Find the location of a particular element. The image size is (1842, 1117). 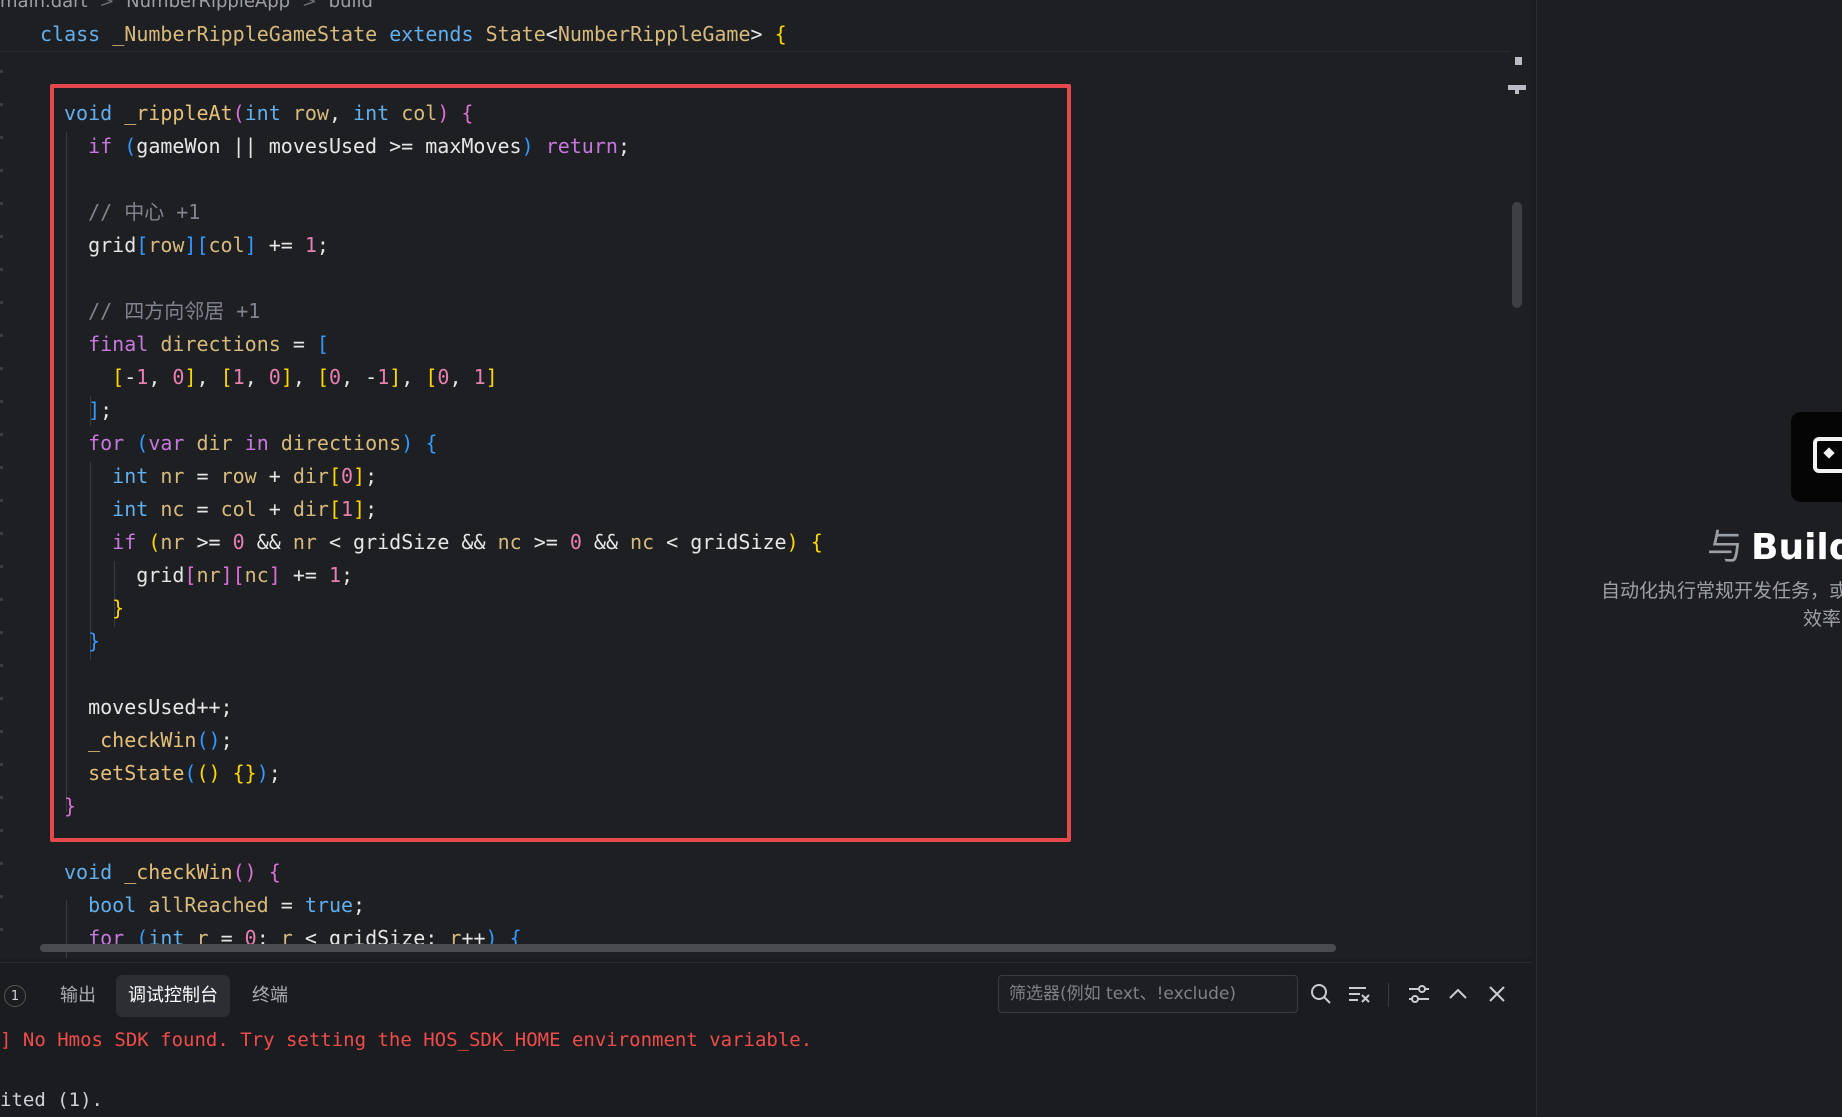

breadcrumb: main.dart > NumberRippleApp > build is located at coordinates (189, 6).